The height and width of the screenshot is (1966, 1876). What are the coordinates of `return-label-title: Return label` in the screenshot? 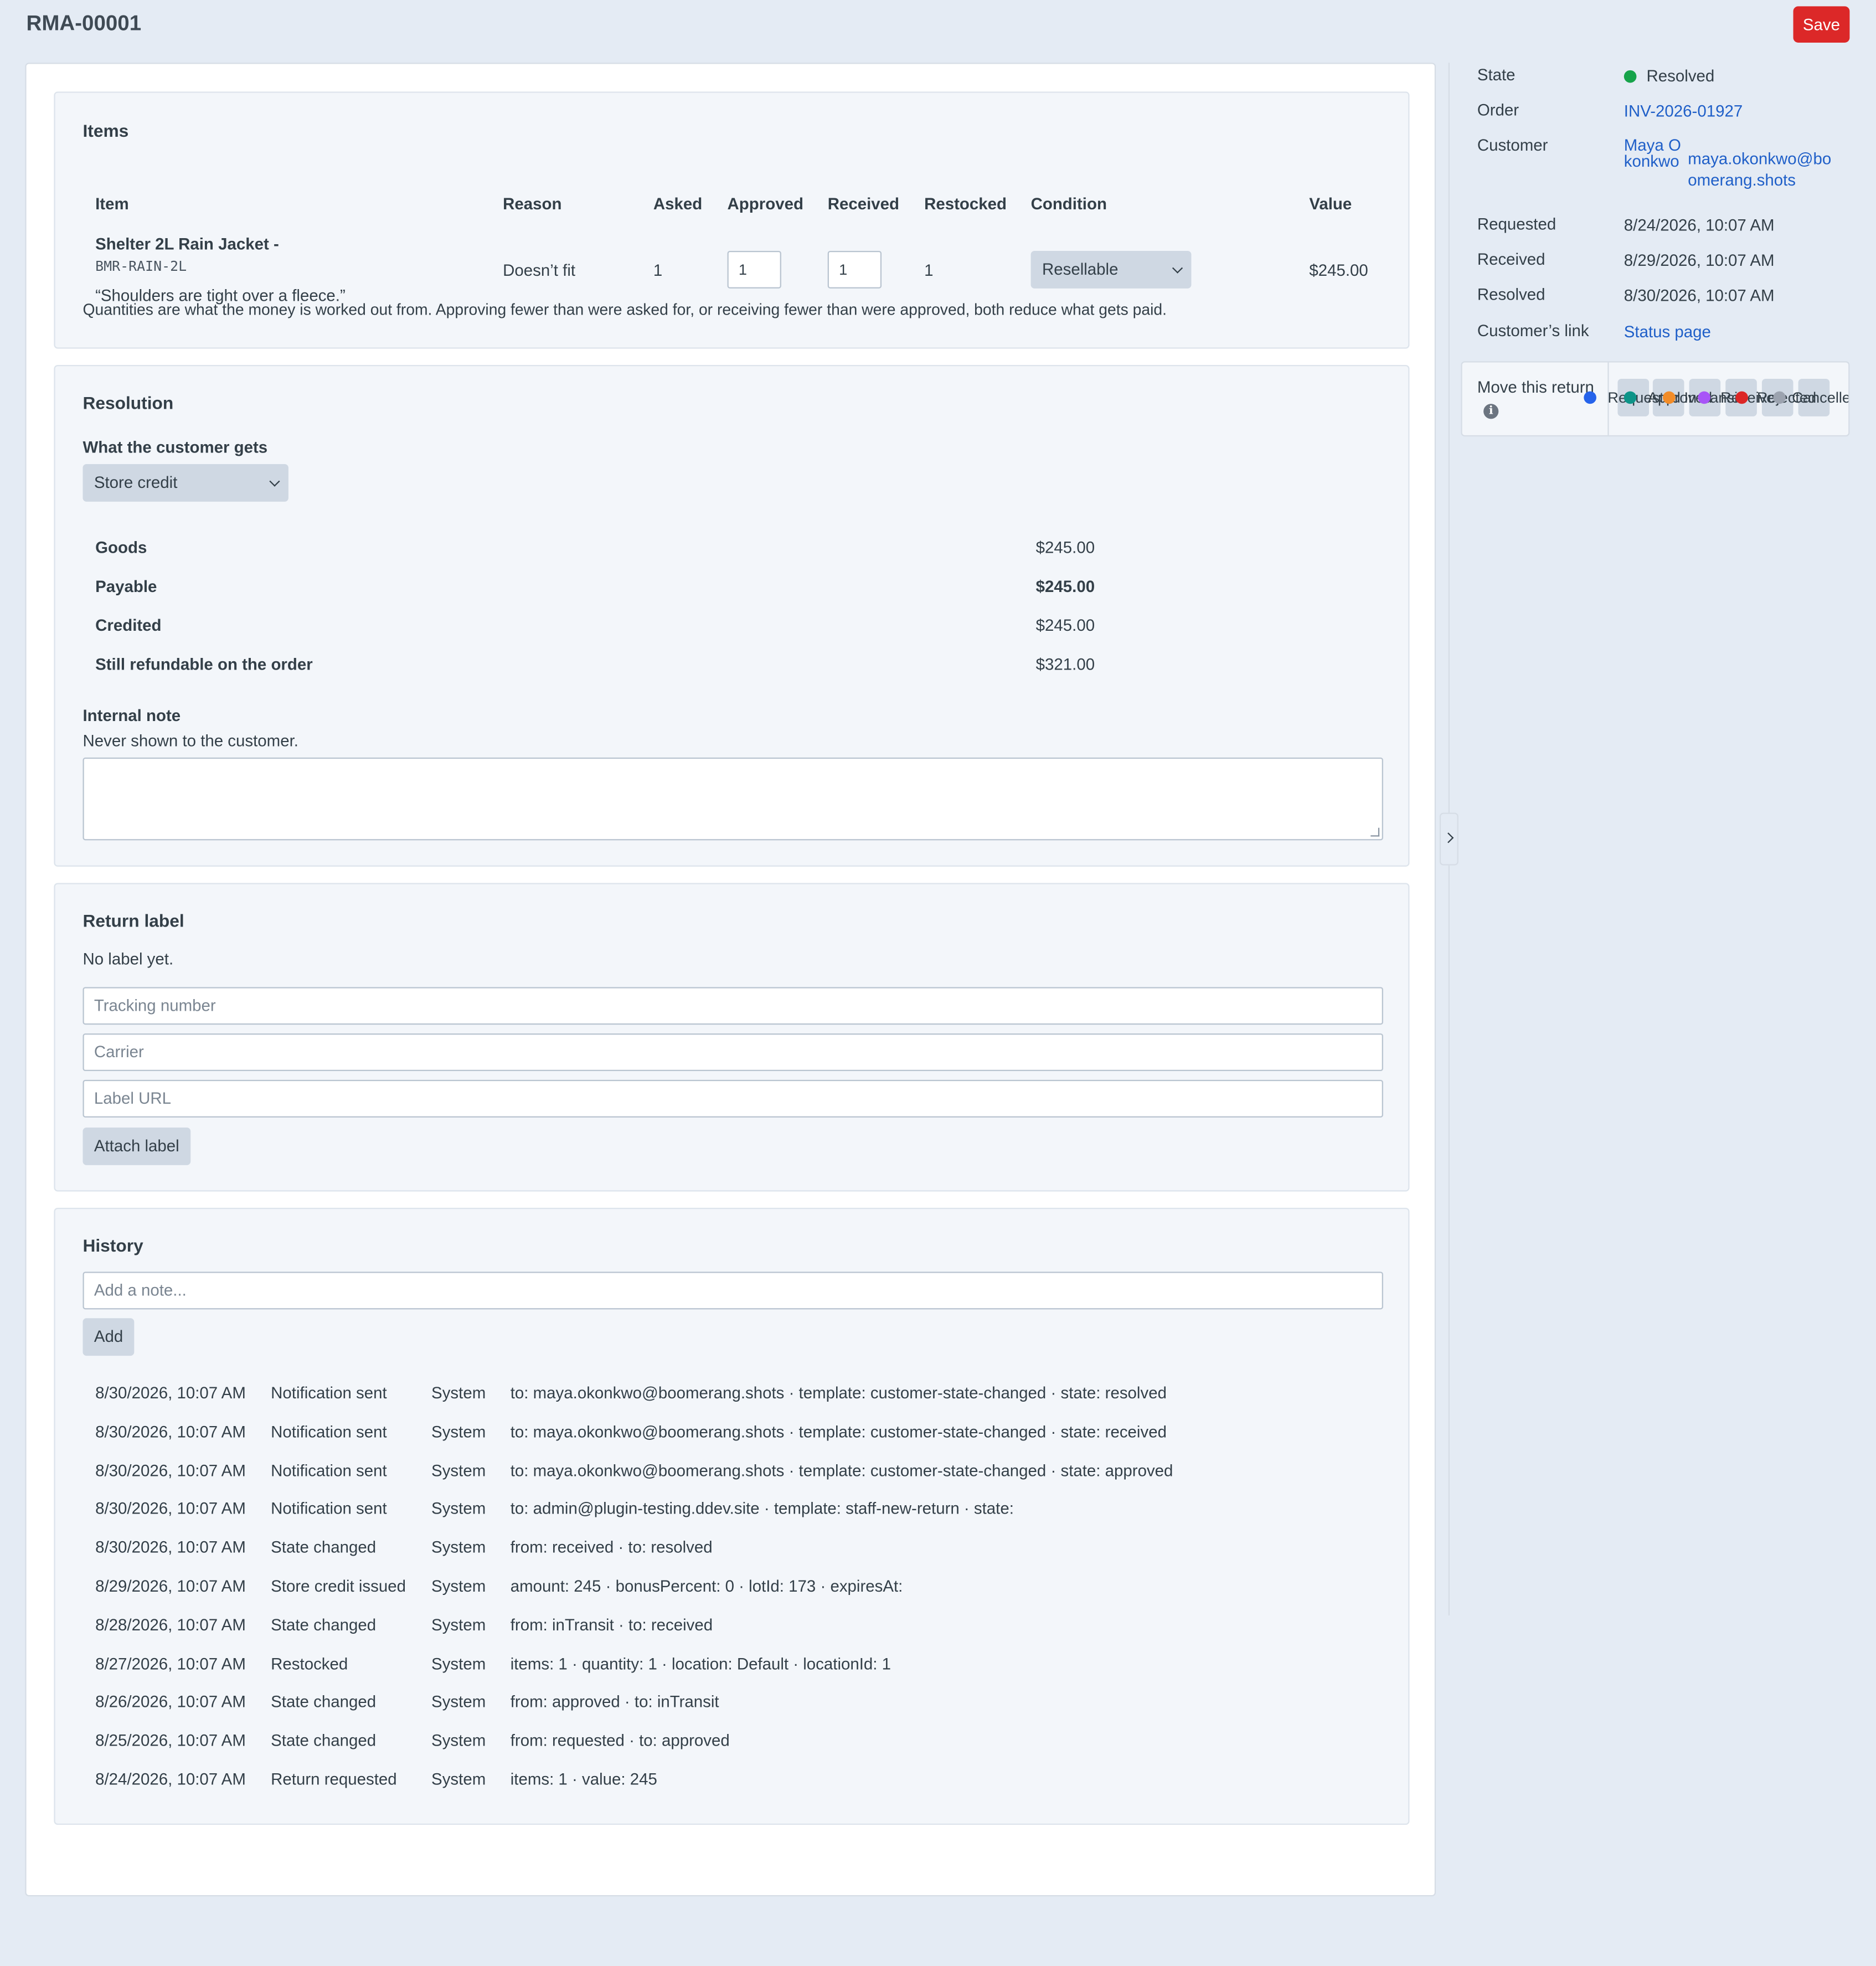 It's located at (134, 920).